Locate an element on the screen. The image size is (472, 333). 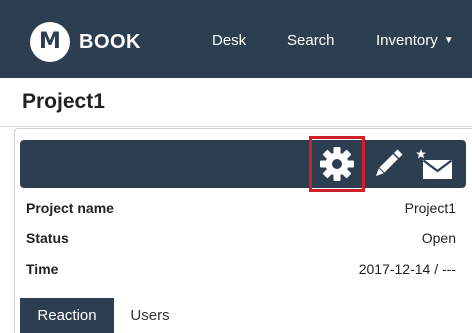
value-time: 2017-12-14 / --- is located at coordinates (407, 269).